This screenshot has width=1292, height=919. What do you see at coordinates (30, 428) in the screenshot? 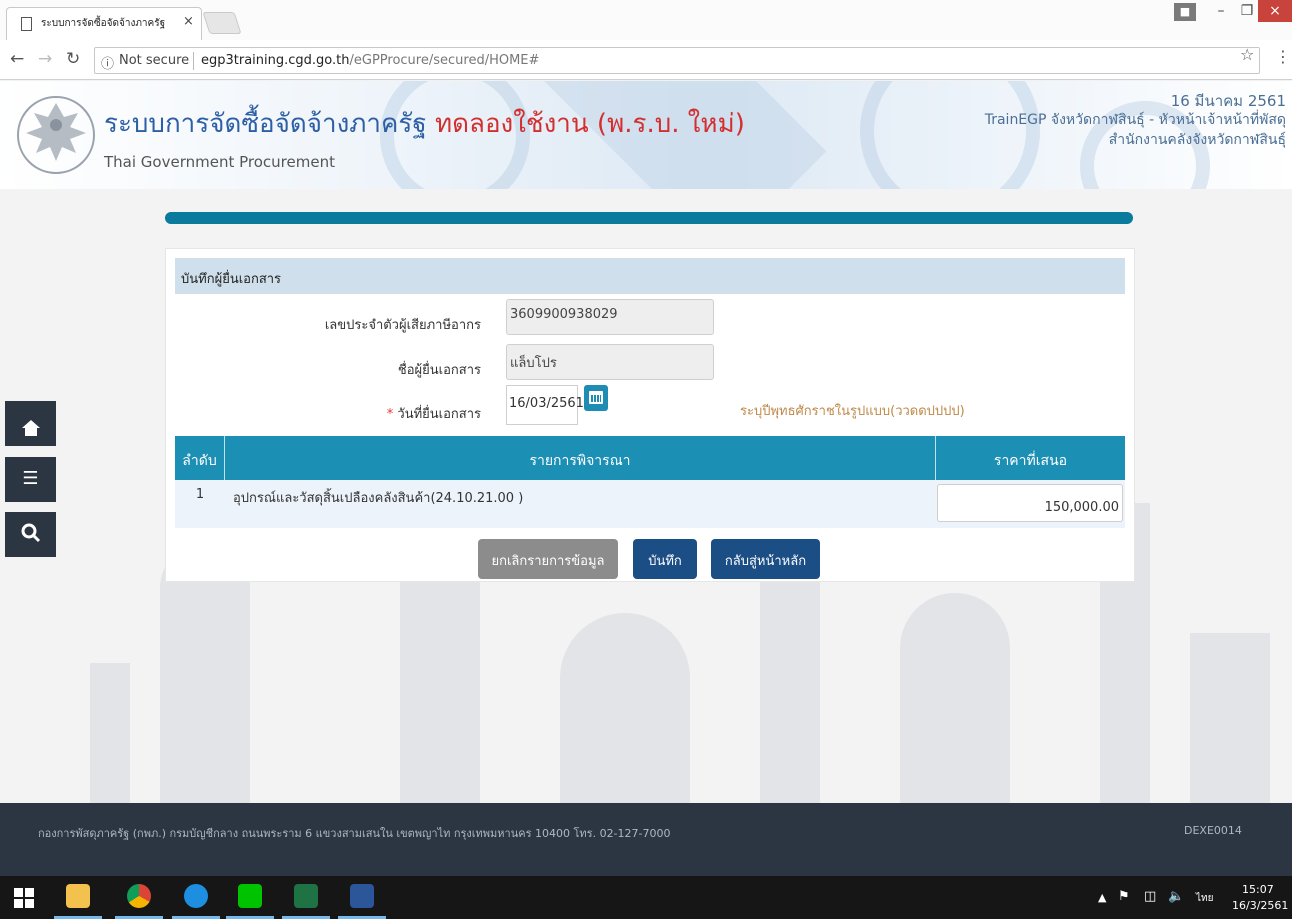
I see `home-icon` at bounding box center [30, 428].